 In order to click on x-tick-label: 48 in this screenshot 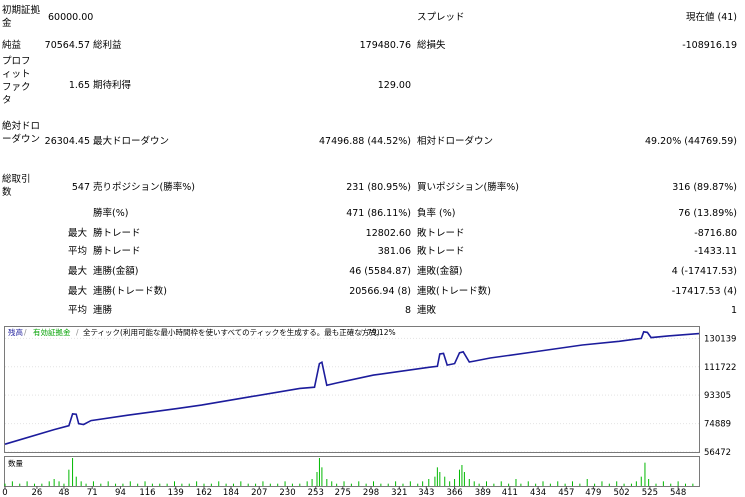, I will do `click(64, 492)`.